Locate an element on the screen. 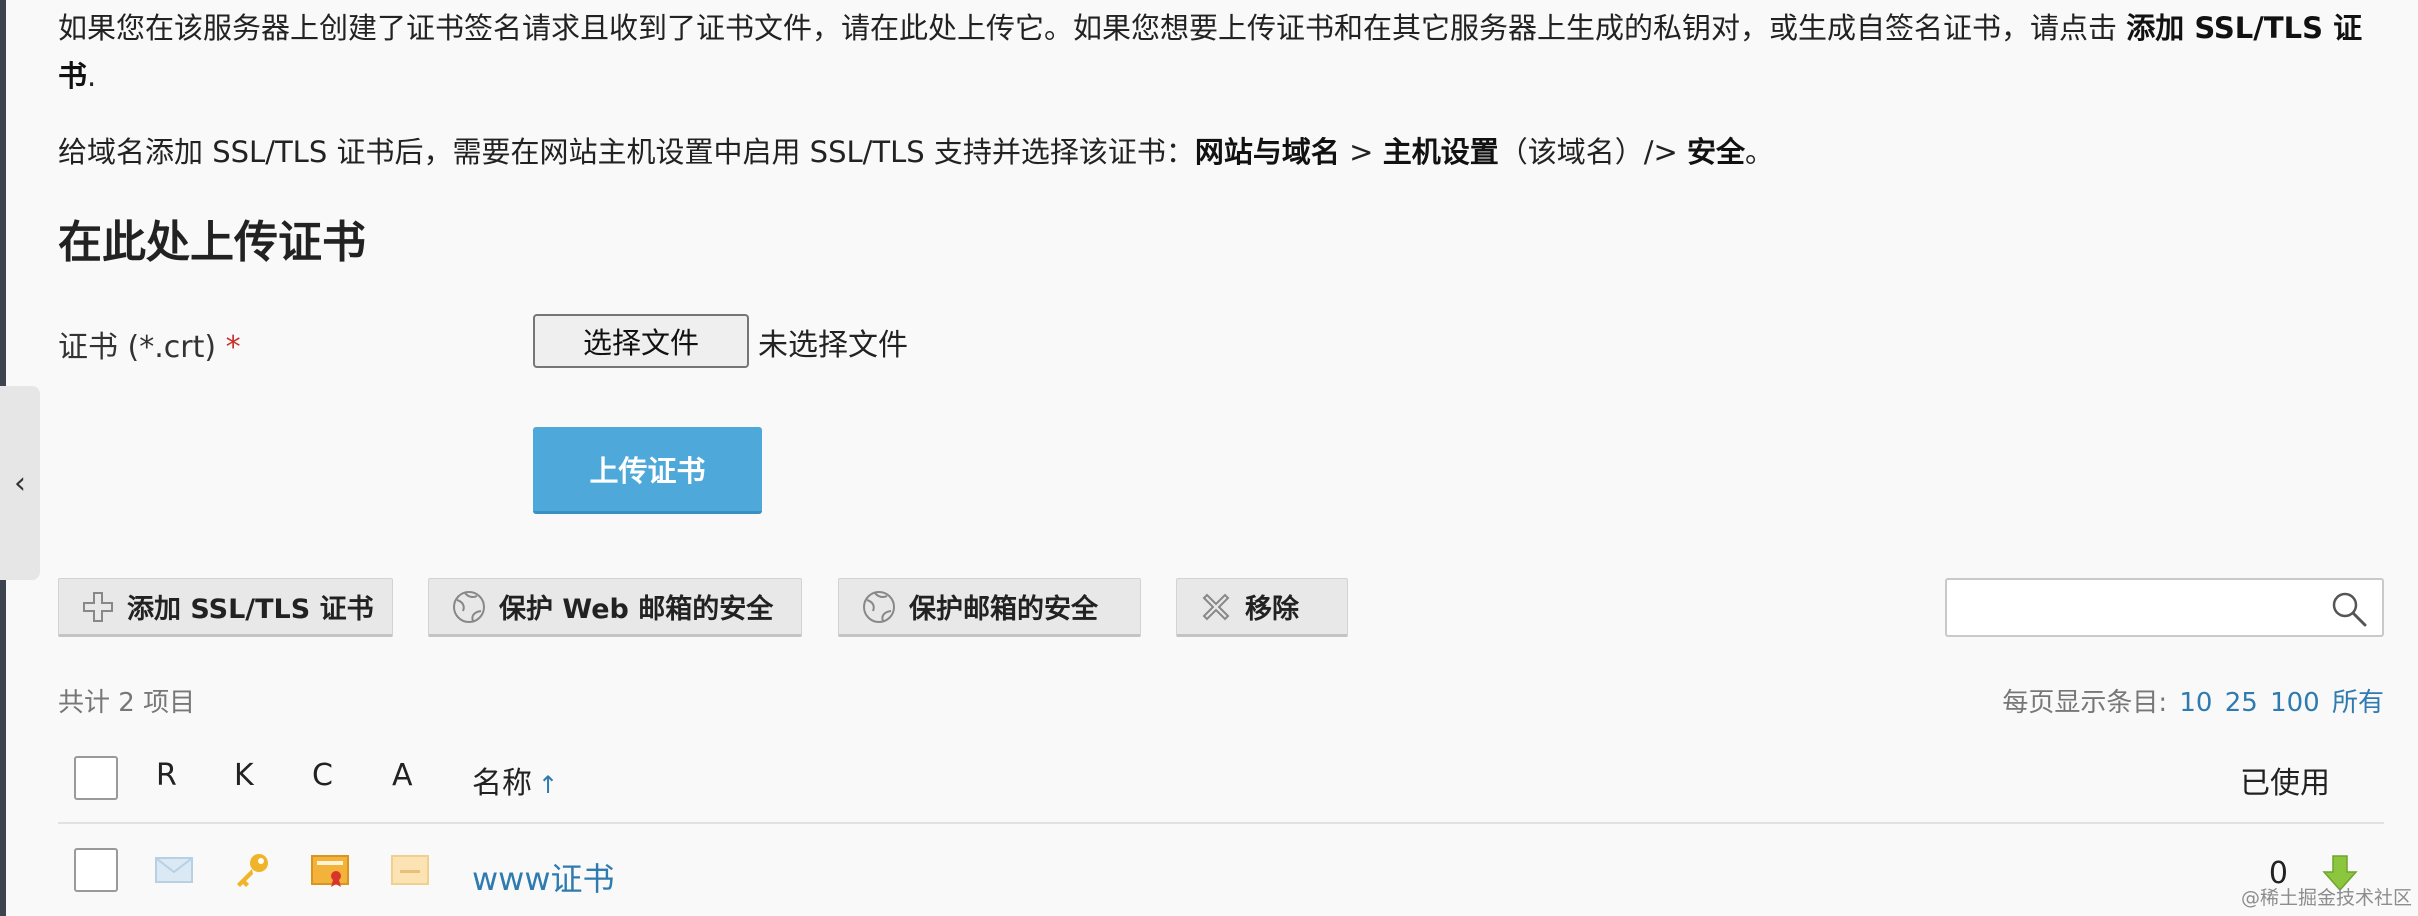  column-name: 名称 ↑ is located at coordinates (515, 780).